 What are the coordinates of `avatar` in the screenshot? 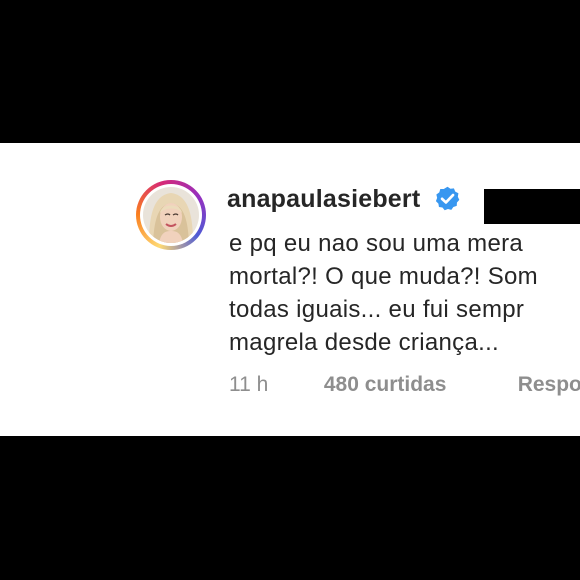 It's located at (171, 215).